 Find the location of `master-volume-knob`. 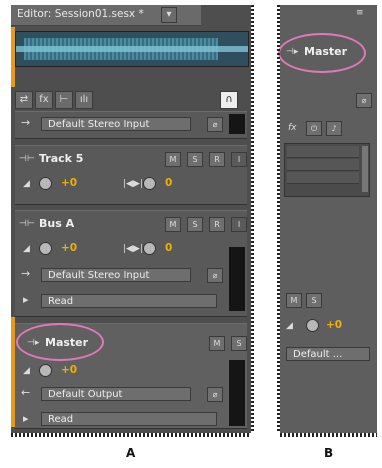

master-volume-knob is located at coordinates (45, 370).